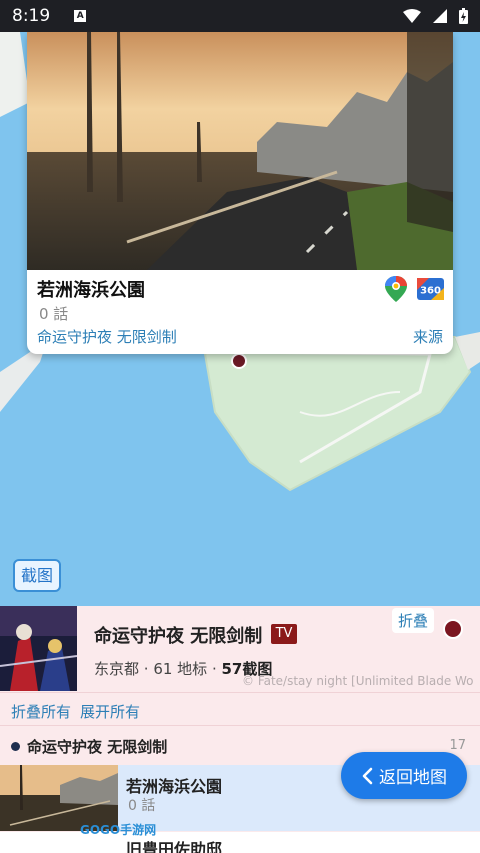  What do you see at coordinates (80, 16) in the screenshot?
I see `notification-icon: A` at bounding box center [80, 16].